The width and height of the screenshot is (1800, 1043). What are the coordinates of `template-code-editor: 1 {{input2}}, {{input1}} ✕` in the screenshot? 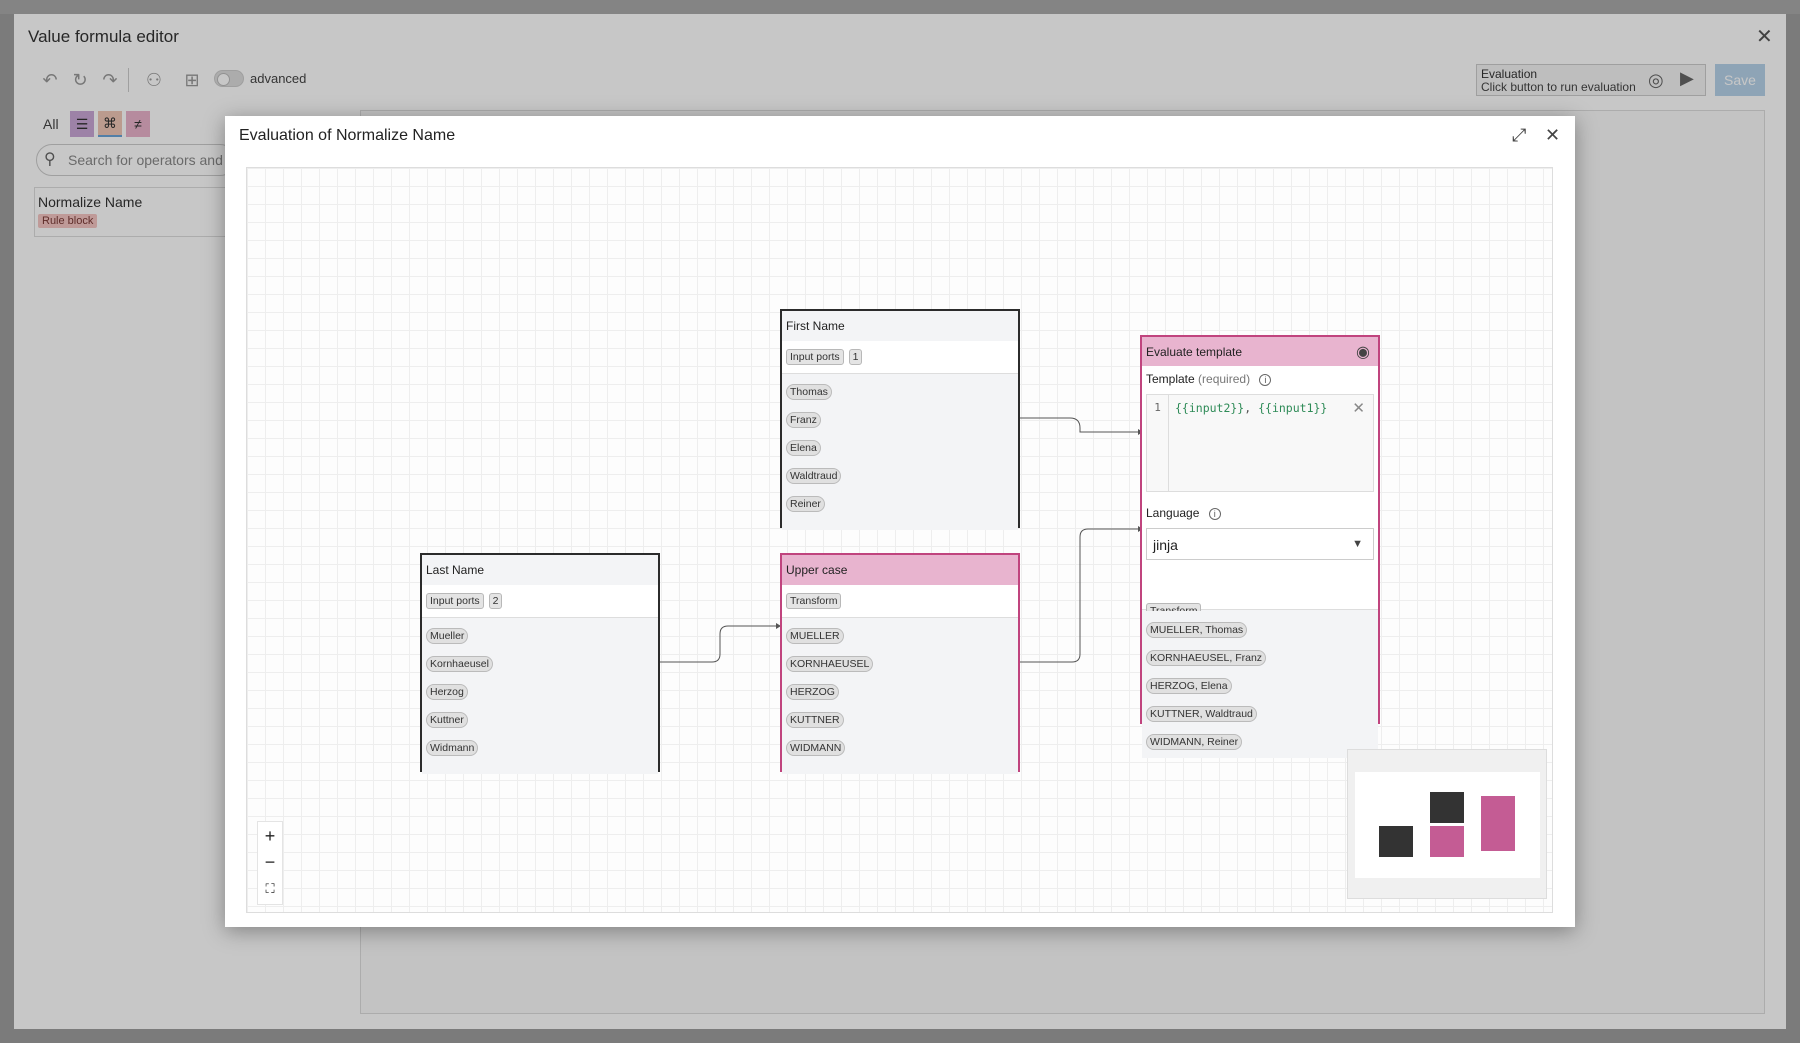 It's located at (1260, 443).